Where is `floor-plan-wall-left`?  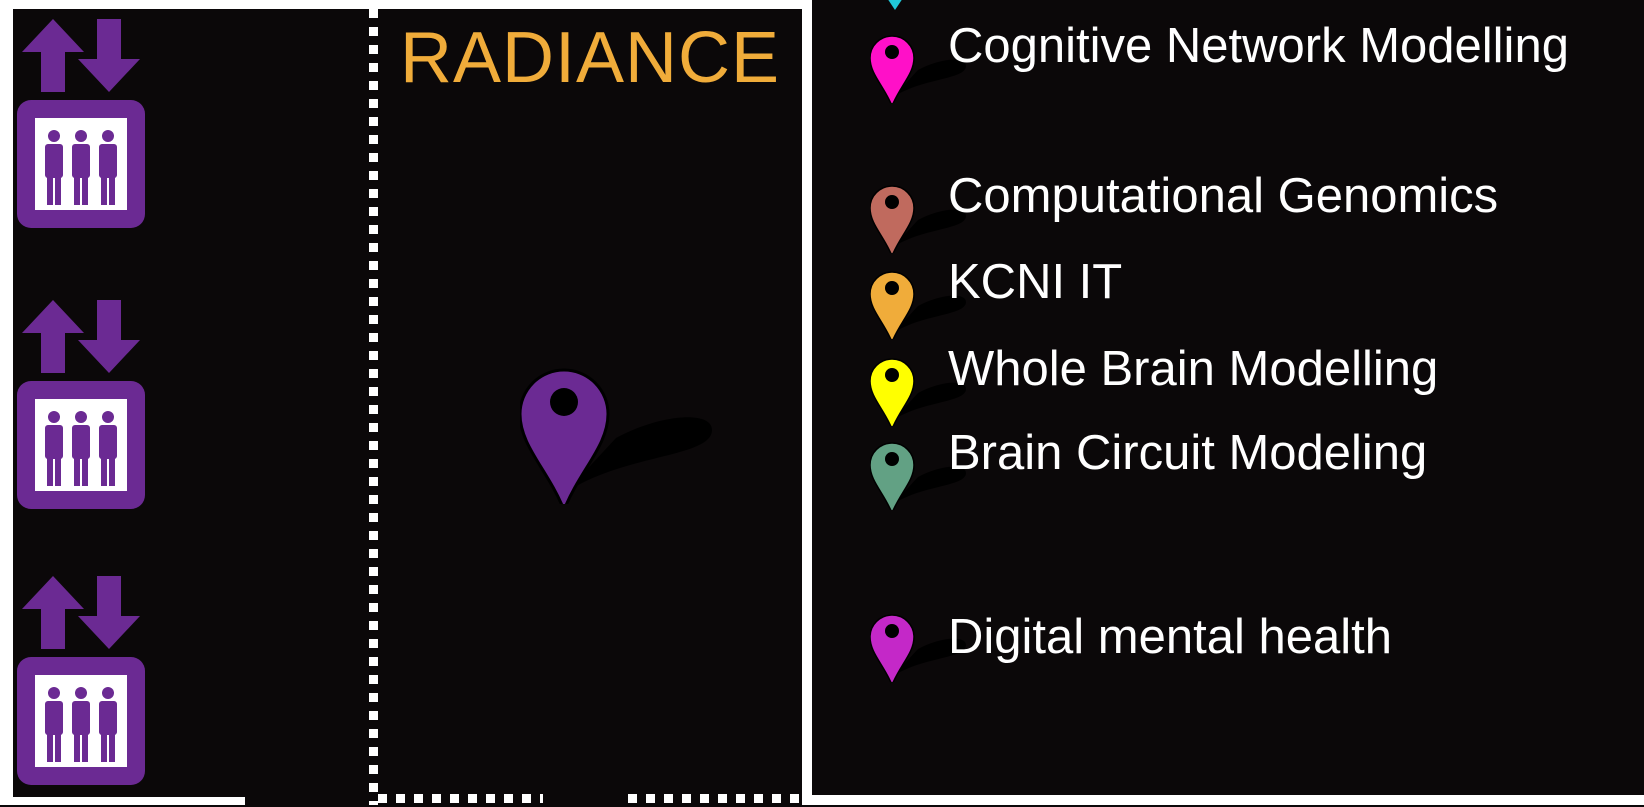
floor-plan-wall-left is located at coordinates (6, 402).